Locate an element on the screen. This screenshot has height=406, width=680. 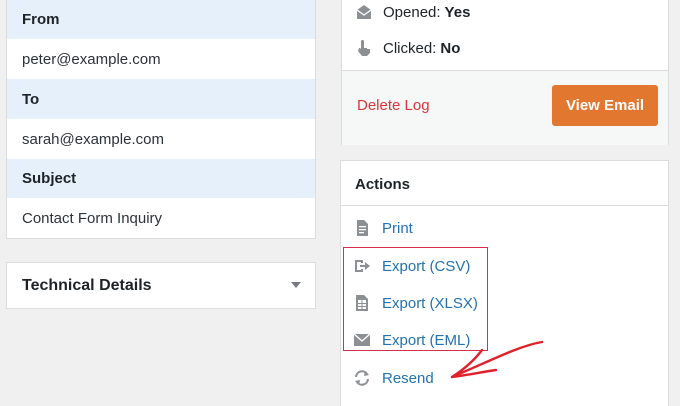
print-action: Print is located at coordinates (383, 228).